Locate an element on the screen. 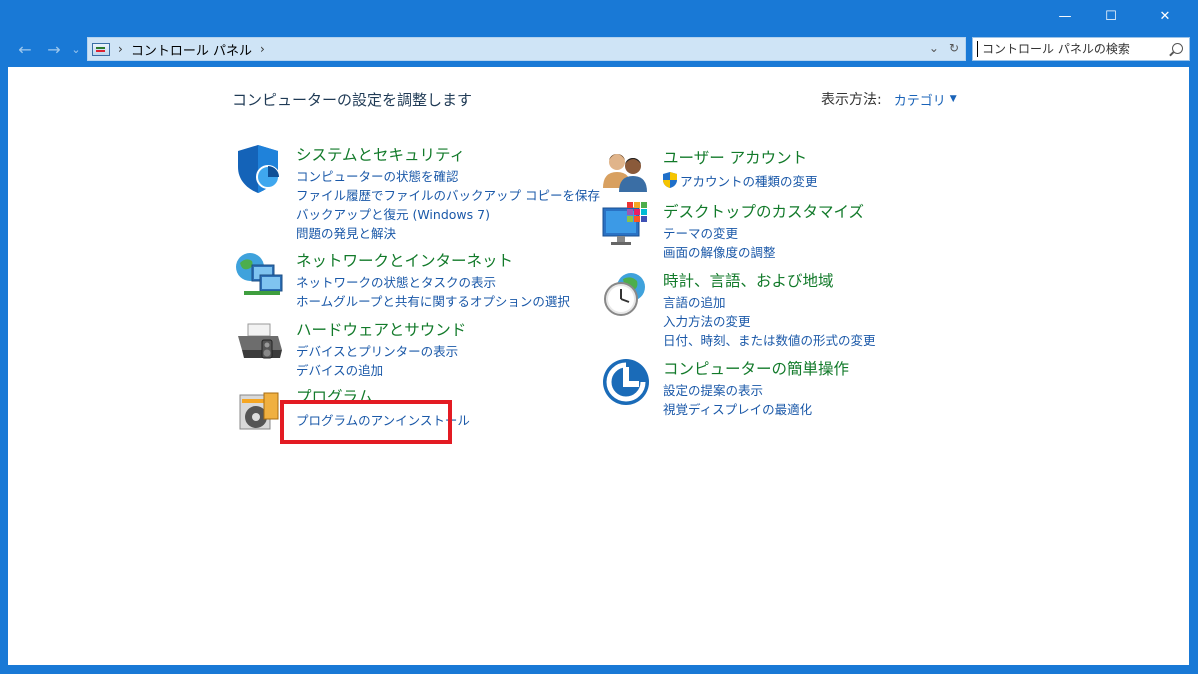 The height and width of the screenshot is (674, 1198). view-by-caret-icon: ▼ is located at coordinates (953, 99).